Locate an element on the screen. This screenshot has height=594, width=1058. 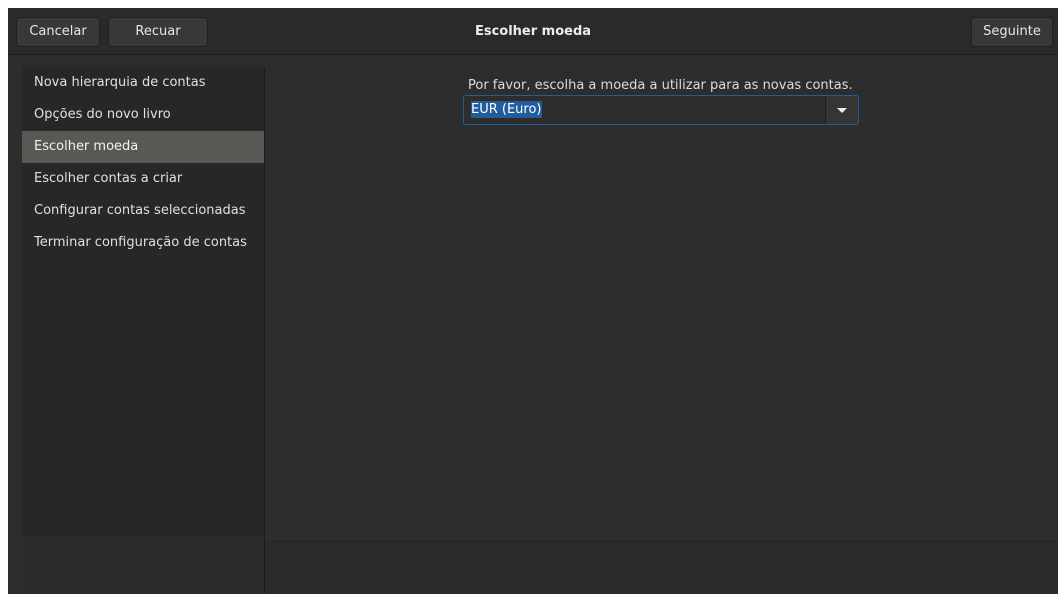
currency-combobox: EUR (Euro) is located at coordinates (661, 110).